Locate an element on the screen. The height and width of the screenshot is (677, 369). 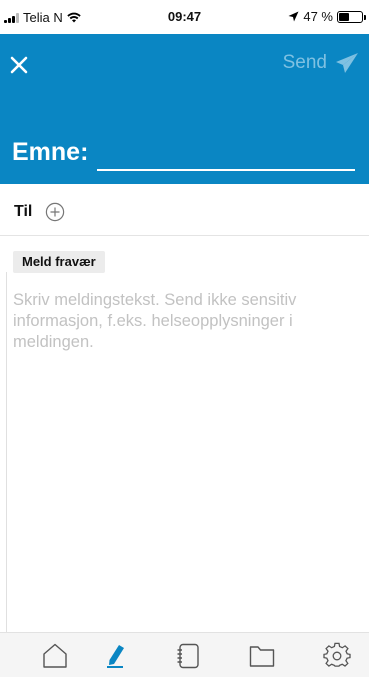
notebook-icon is located at coordinates (188, 656).